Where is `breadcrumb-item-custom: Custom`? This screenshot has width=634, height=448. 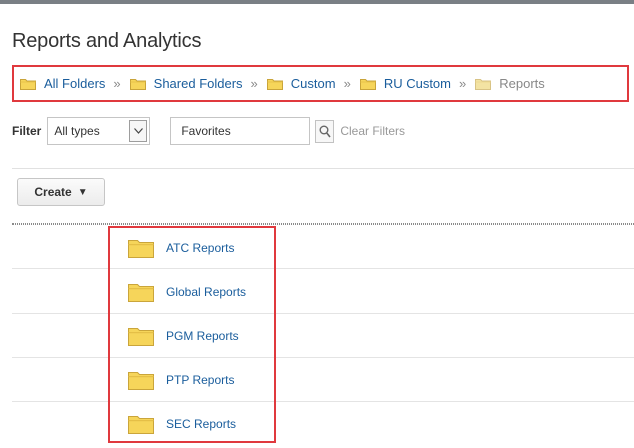
breadcrumb-item-custom: Custom is located at coordinates (301, 83).